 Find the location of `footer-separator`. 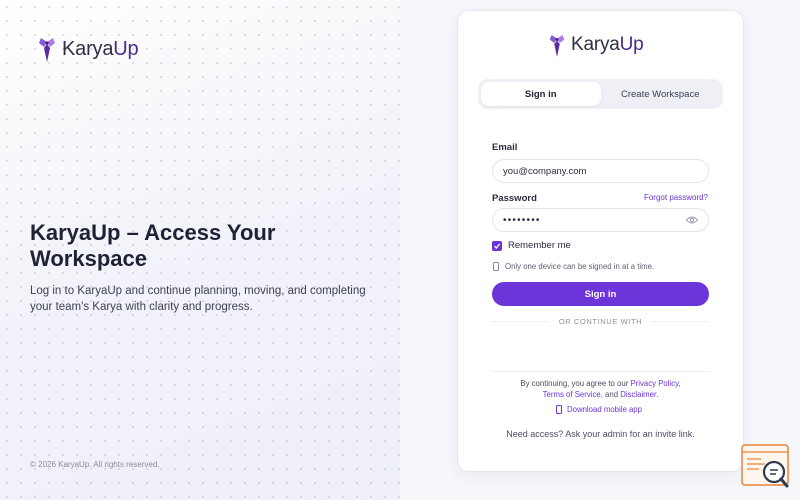

footer-separator is located at coordinates (600, 371).